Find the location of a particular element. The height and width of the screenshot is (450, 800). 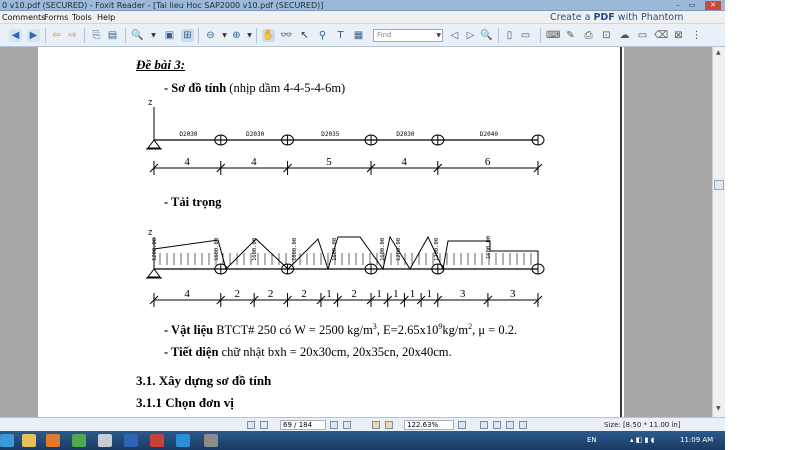

select-arrow-icon: ↖ is located at coordinates (304, 35).